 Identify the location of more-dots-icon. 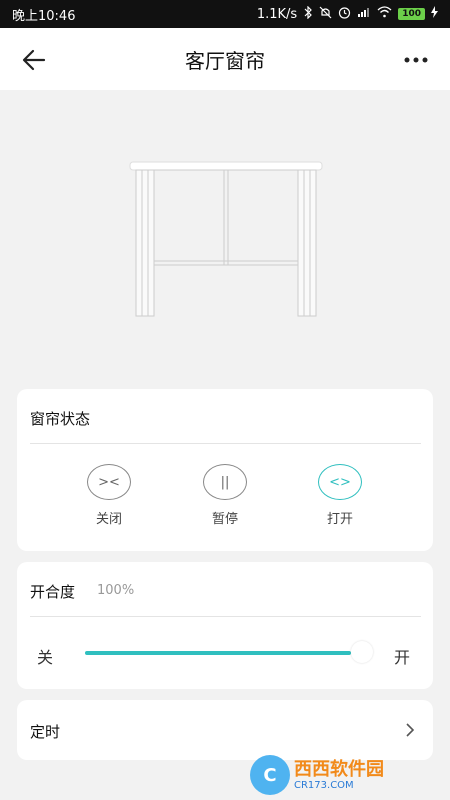
(416, 60).